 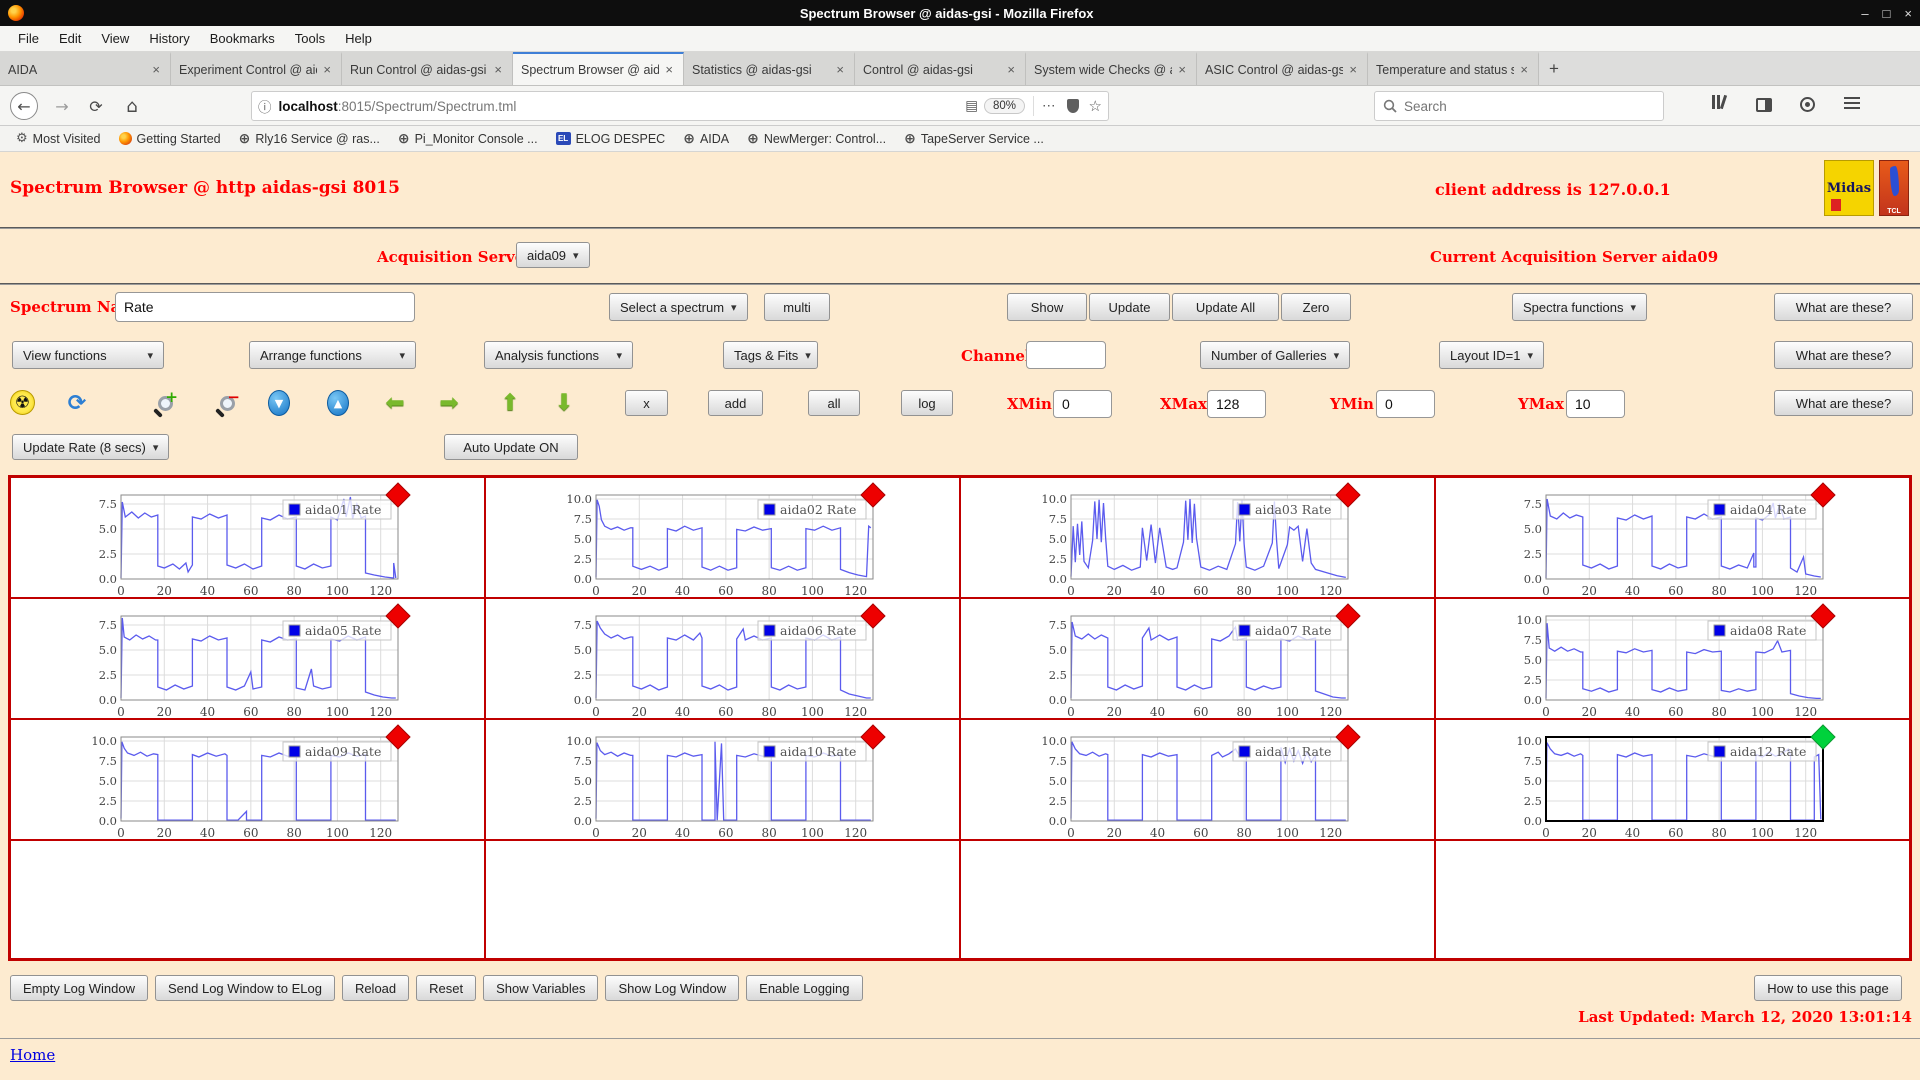 I want to click on show-log-window-button: Show Log Window, so click(x=672, y=988).